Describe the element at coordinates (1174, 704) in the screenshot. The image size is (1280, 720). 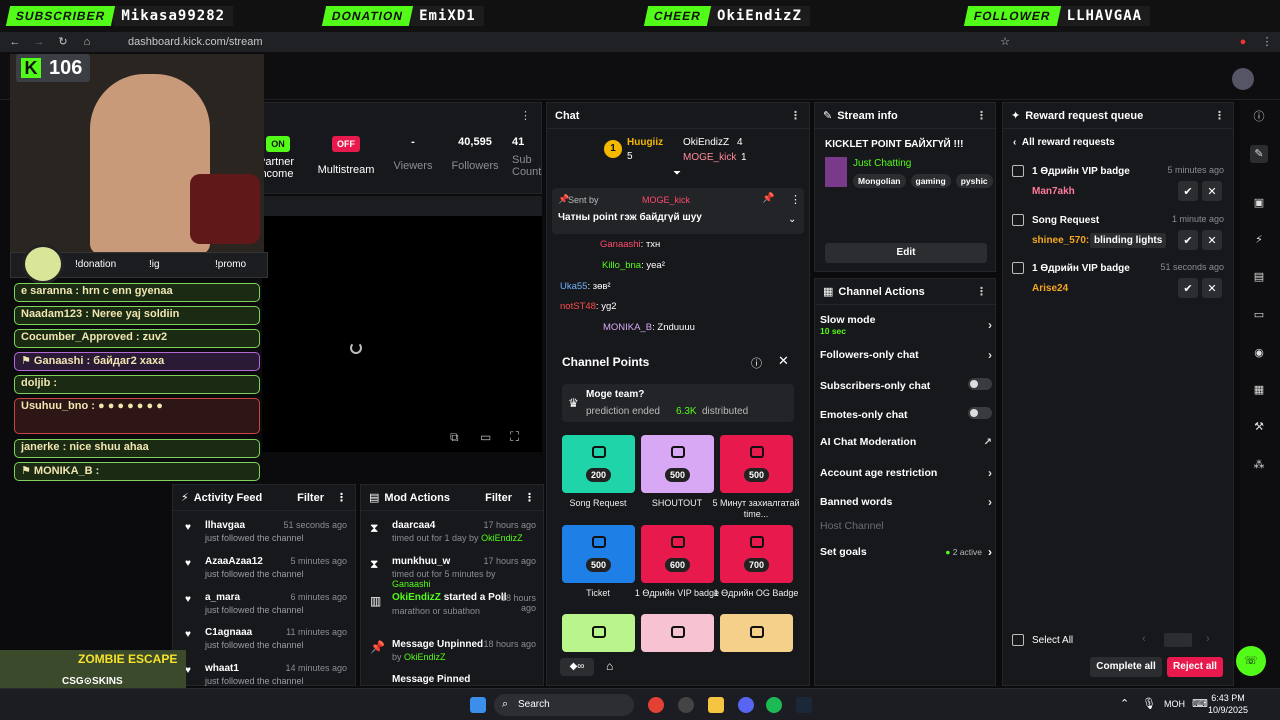
I see `language-indicator: МОН` at that location.